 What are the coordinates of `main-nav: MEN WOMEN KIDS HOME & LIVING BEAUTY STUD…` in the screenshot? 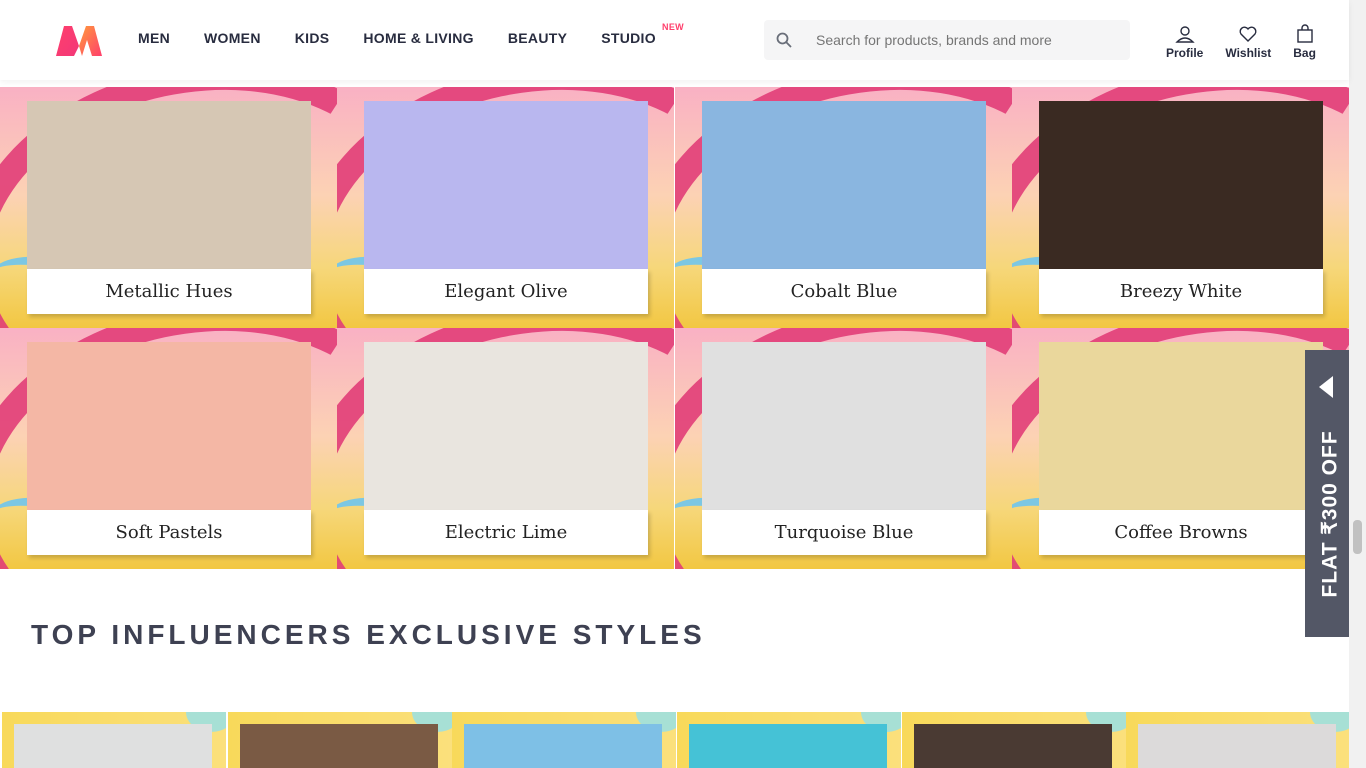 It's located at (414, 34).